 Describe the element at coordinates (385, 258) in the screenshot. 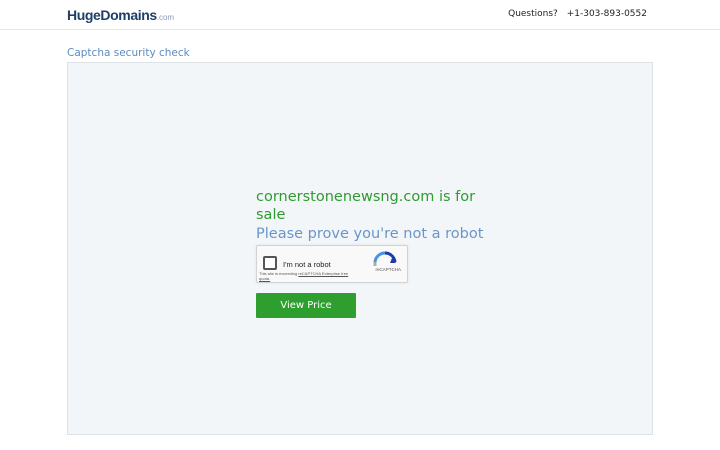

I see `recaptcha-logo-icon` at that location.